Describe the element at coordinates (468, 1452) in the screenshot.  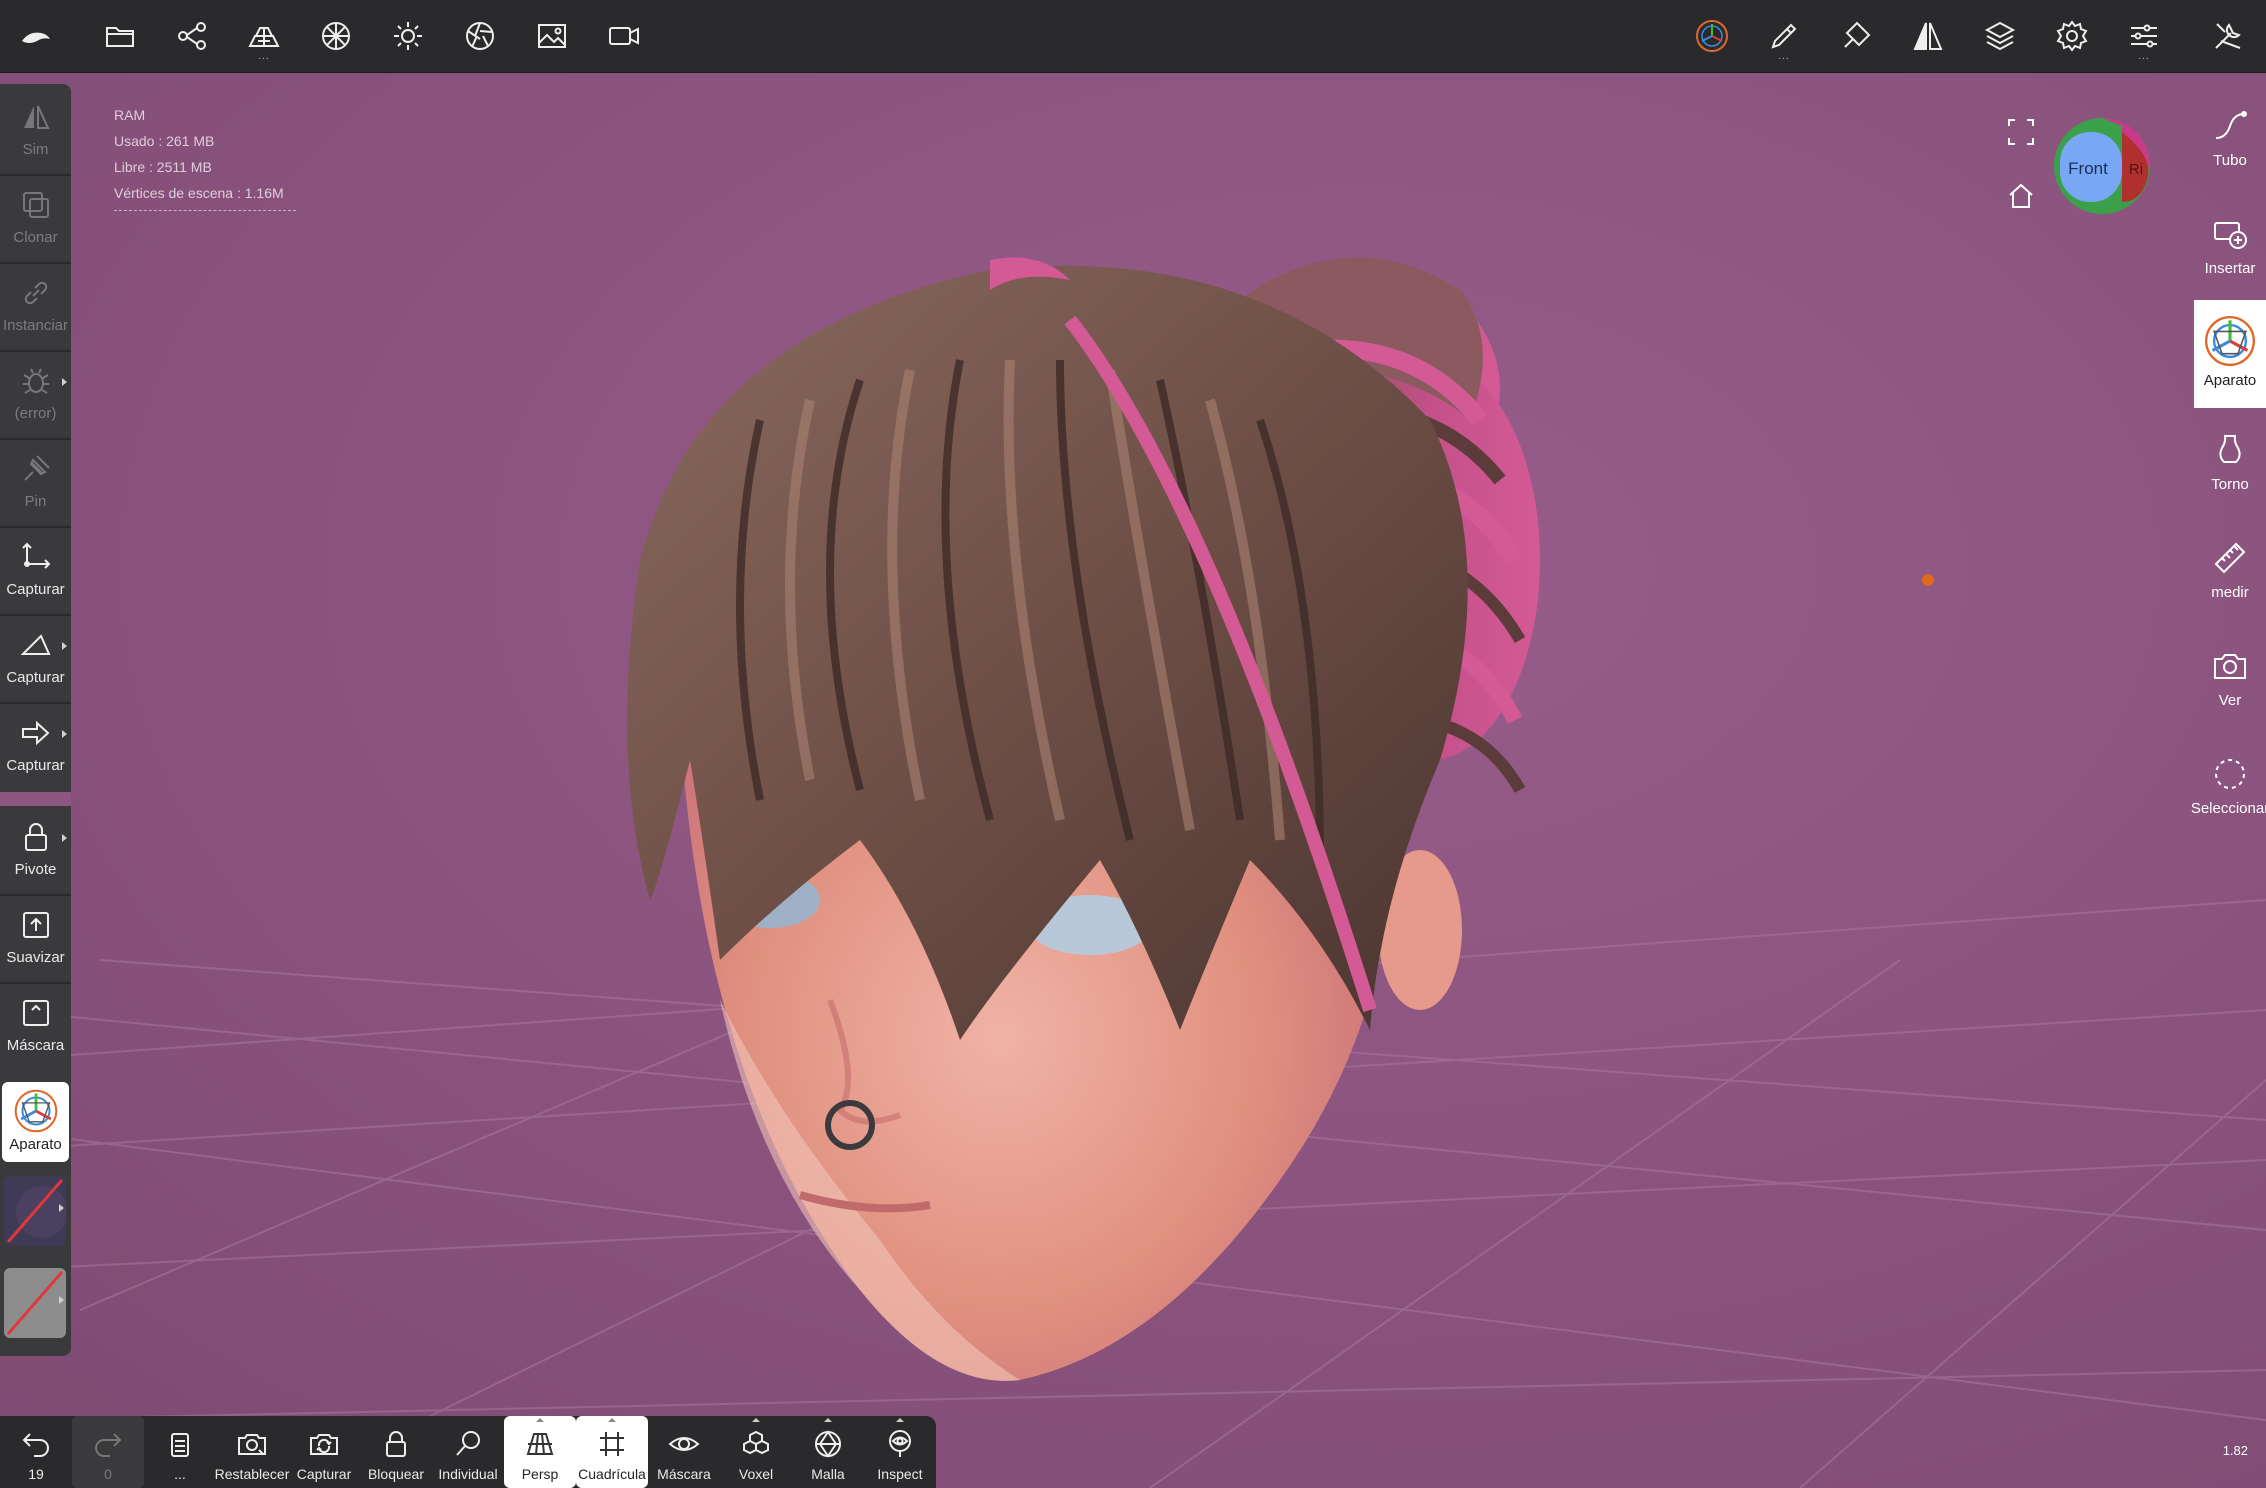
I see `individual-button: Individual` at that location.